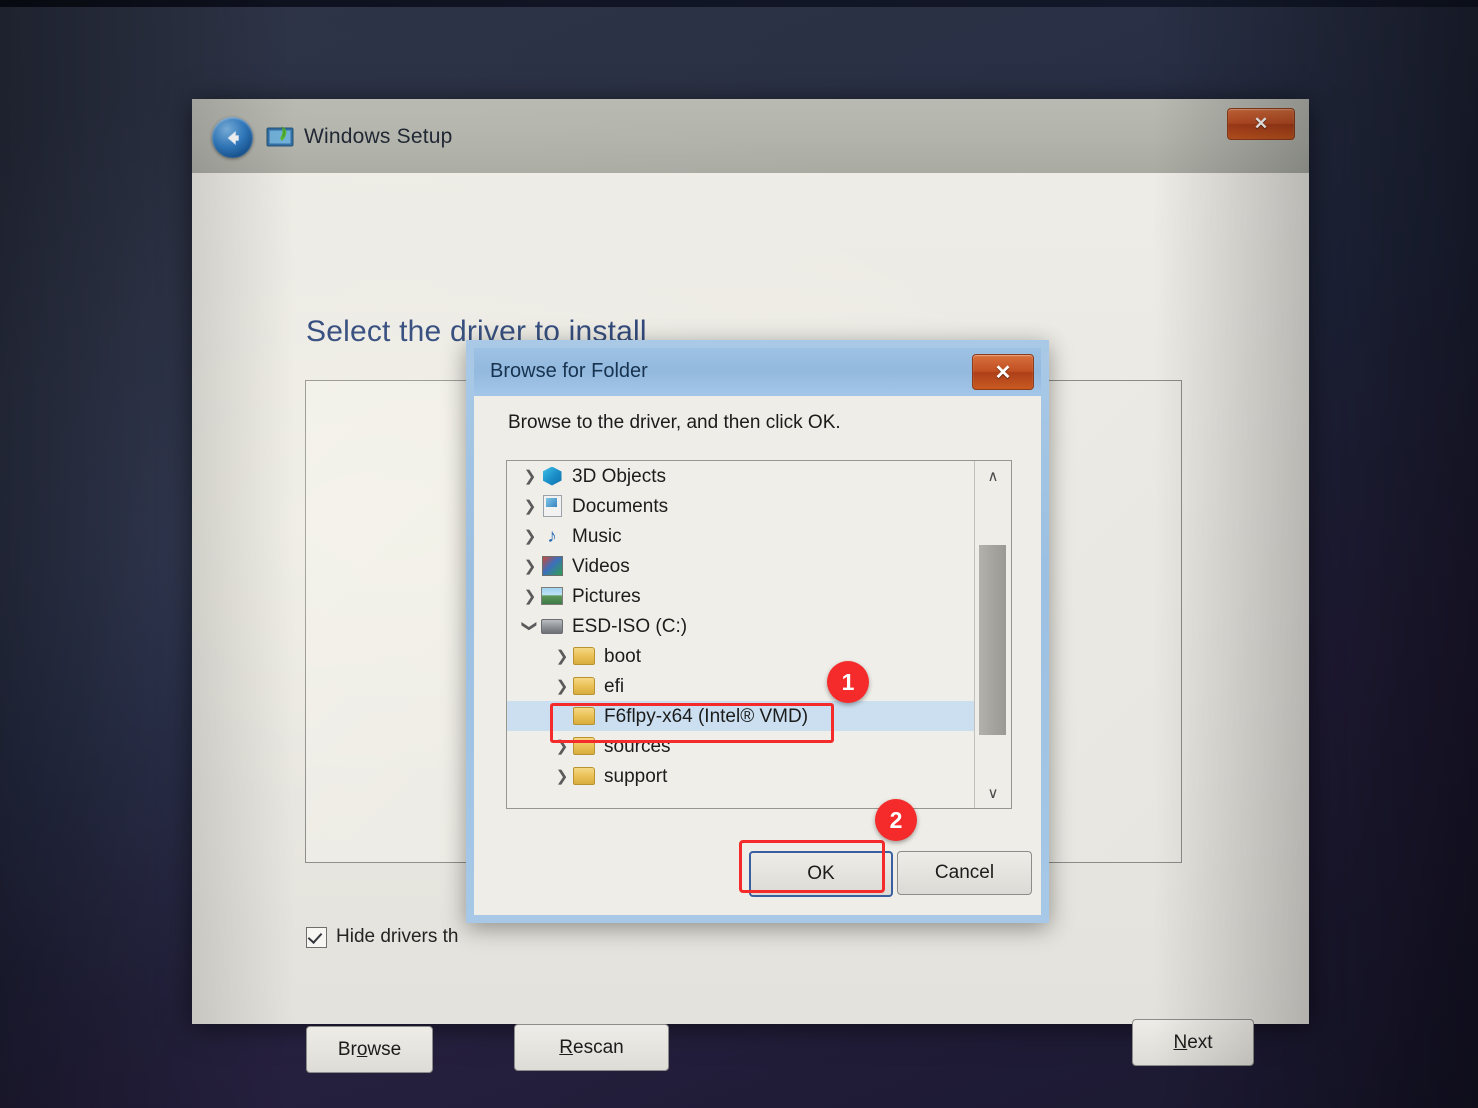  What do you see at coordinates (552, 506) in the screenshot?
I see `document-icon` at bounding box center [552, 506].